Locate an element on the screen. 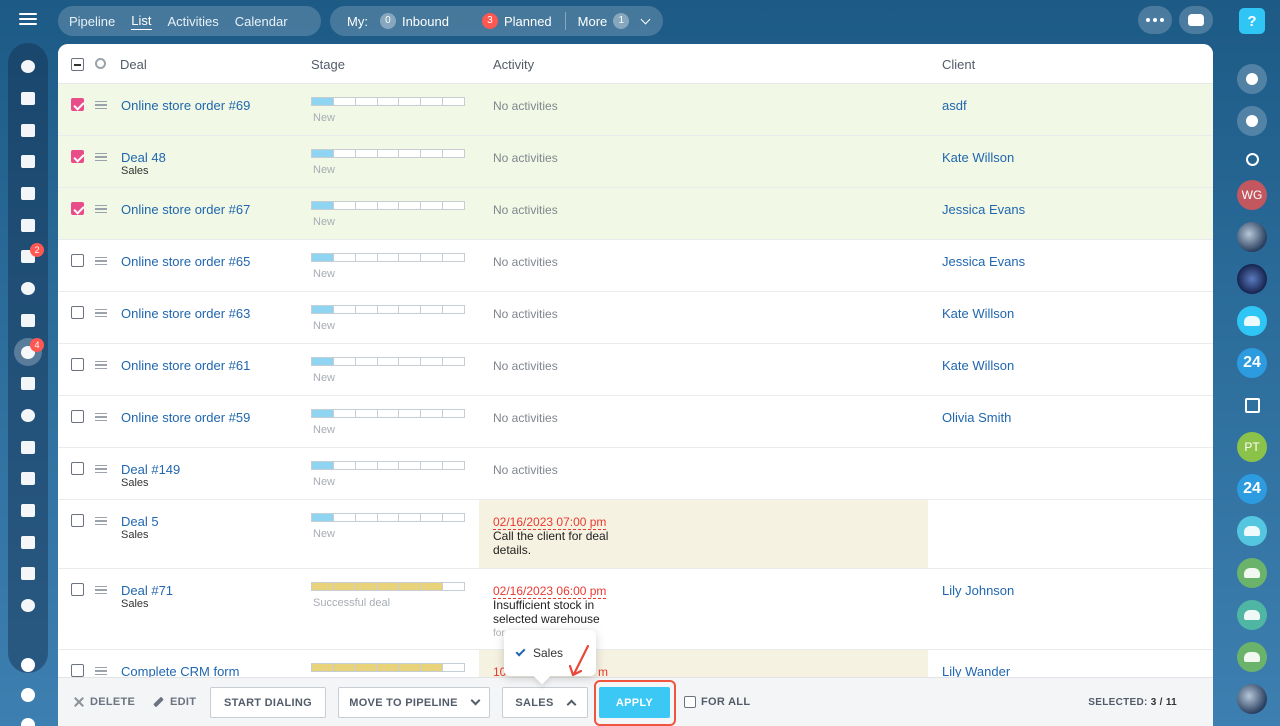 The height and width of the screenshot is (726, 1280). chevron-down-circle-icon is located at coordinates (28, 606).